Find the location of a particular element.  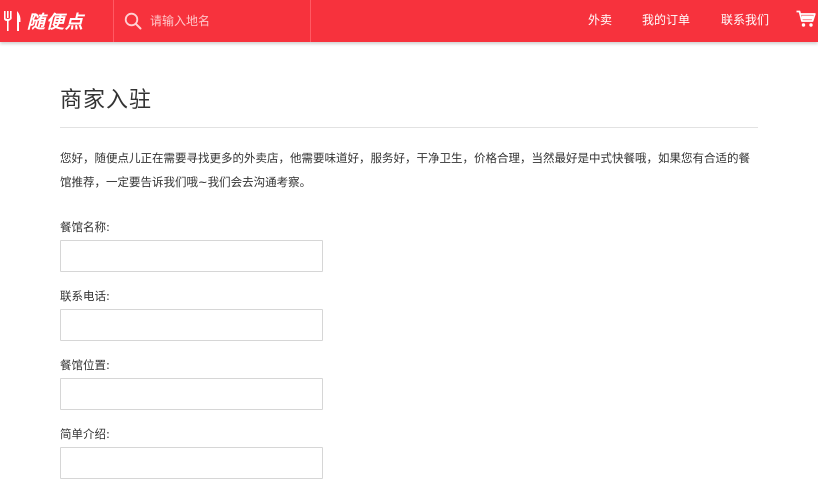

restaurant-name-group: 餐馆名称: is located at coordinates (191, 245).